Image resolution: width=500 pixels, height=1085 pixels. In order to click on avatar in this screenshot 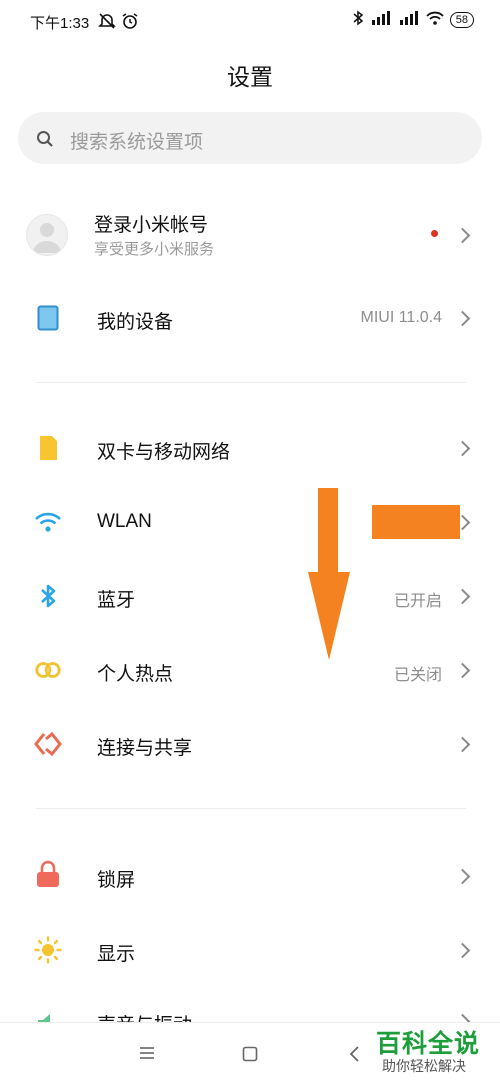, I will do `click(47, 235)`.